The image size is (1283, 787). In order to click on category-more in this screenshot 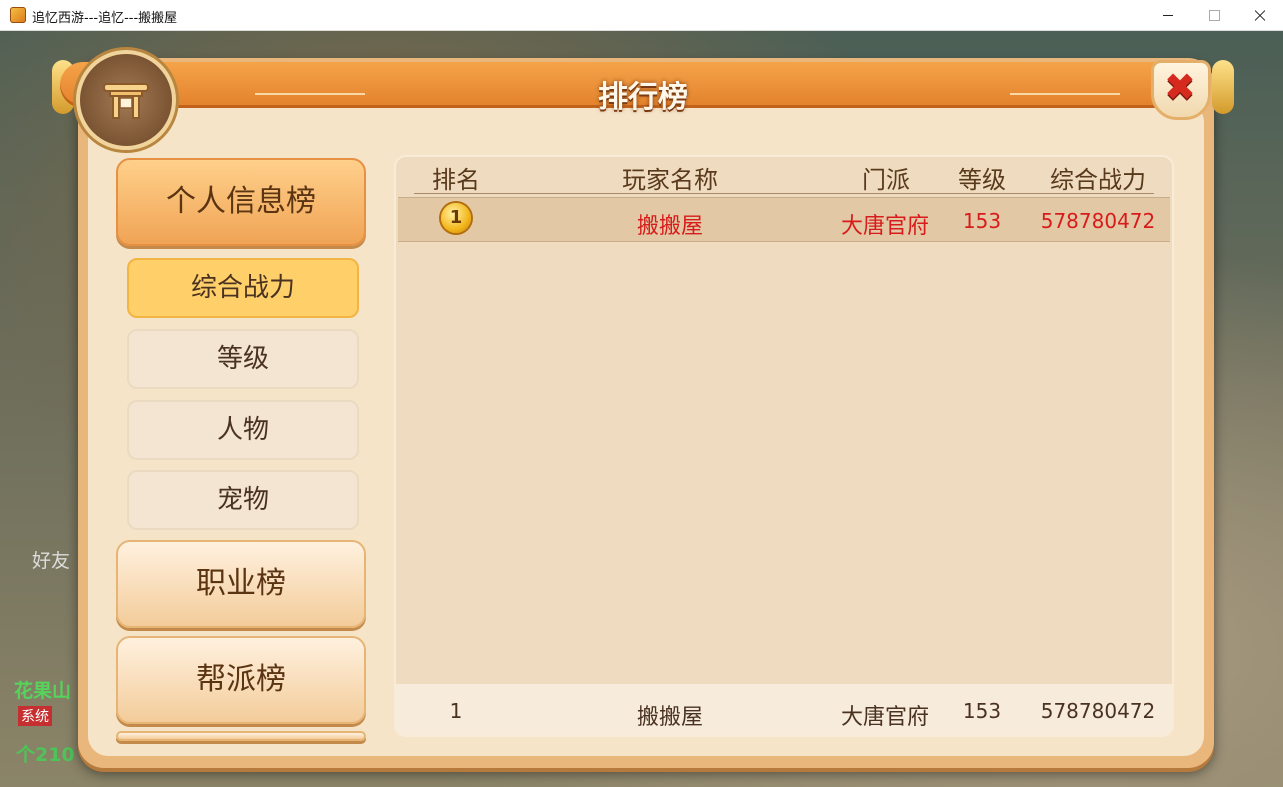, I will do `click(241, 736)`.